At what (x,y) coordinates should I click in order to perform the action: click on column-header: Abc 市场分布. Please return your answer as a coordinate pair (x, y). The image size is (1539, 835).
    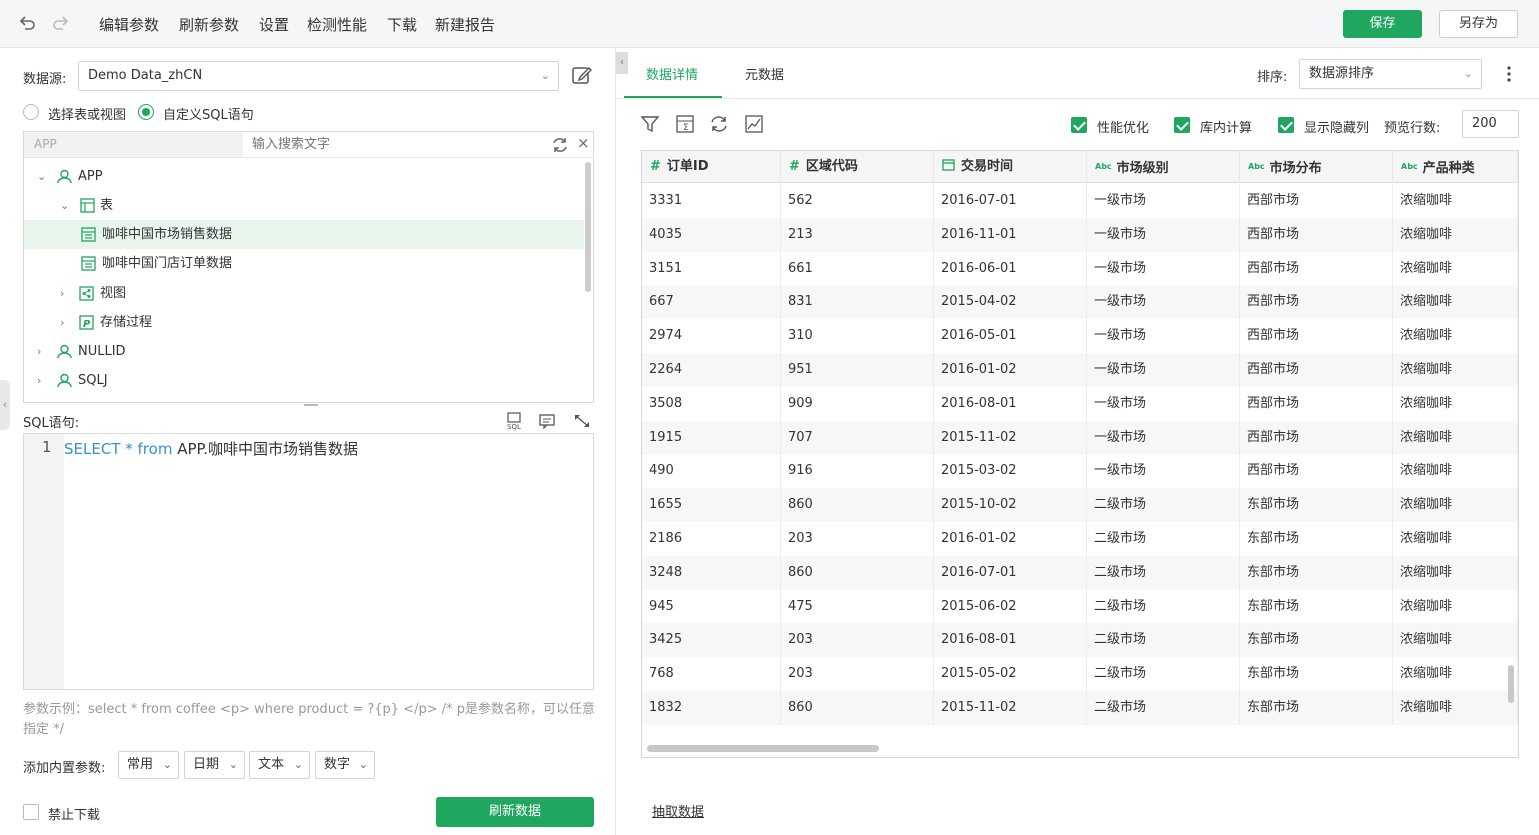
    Looking at the image, I should click on (1316, 167).